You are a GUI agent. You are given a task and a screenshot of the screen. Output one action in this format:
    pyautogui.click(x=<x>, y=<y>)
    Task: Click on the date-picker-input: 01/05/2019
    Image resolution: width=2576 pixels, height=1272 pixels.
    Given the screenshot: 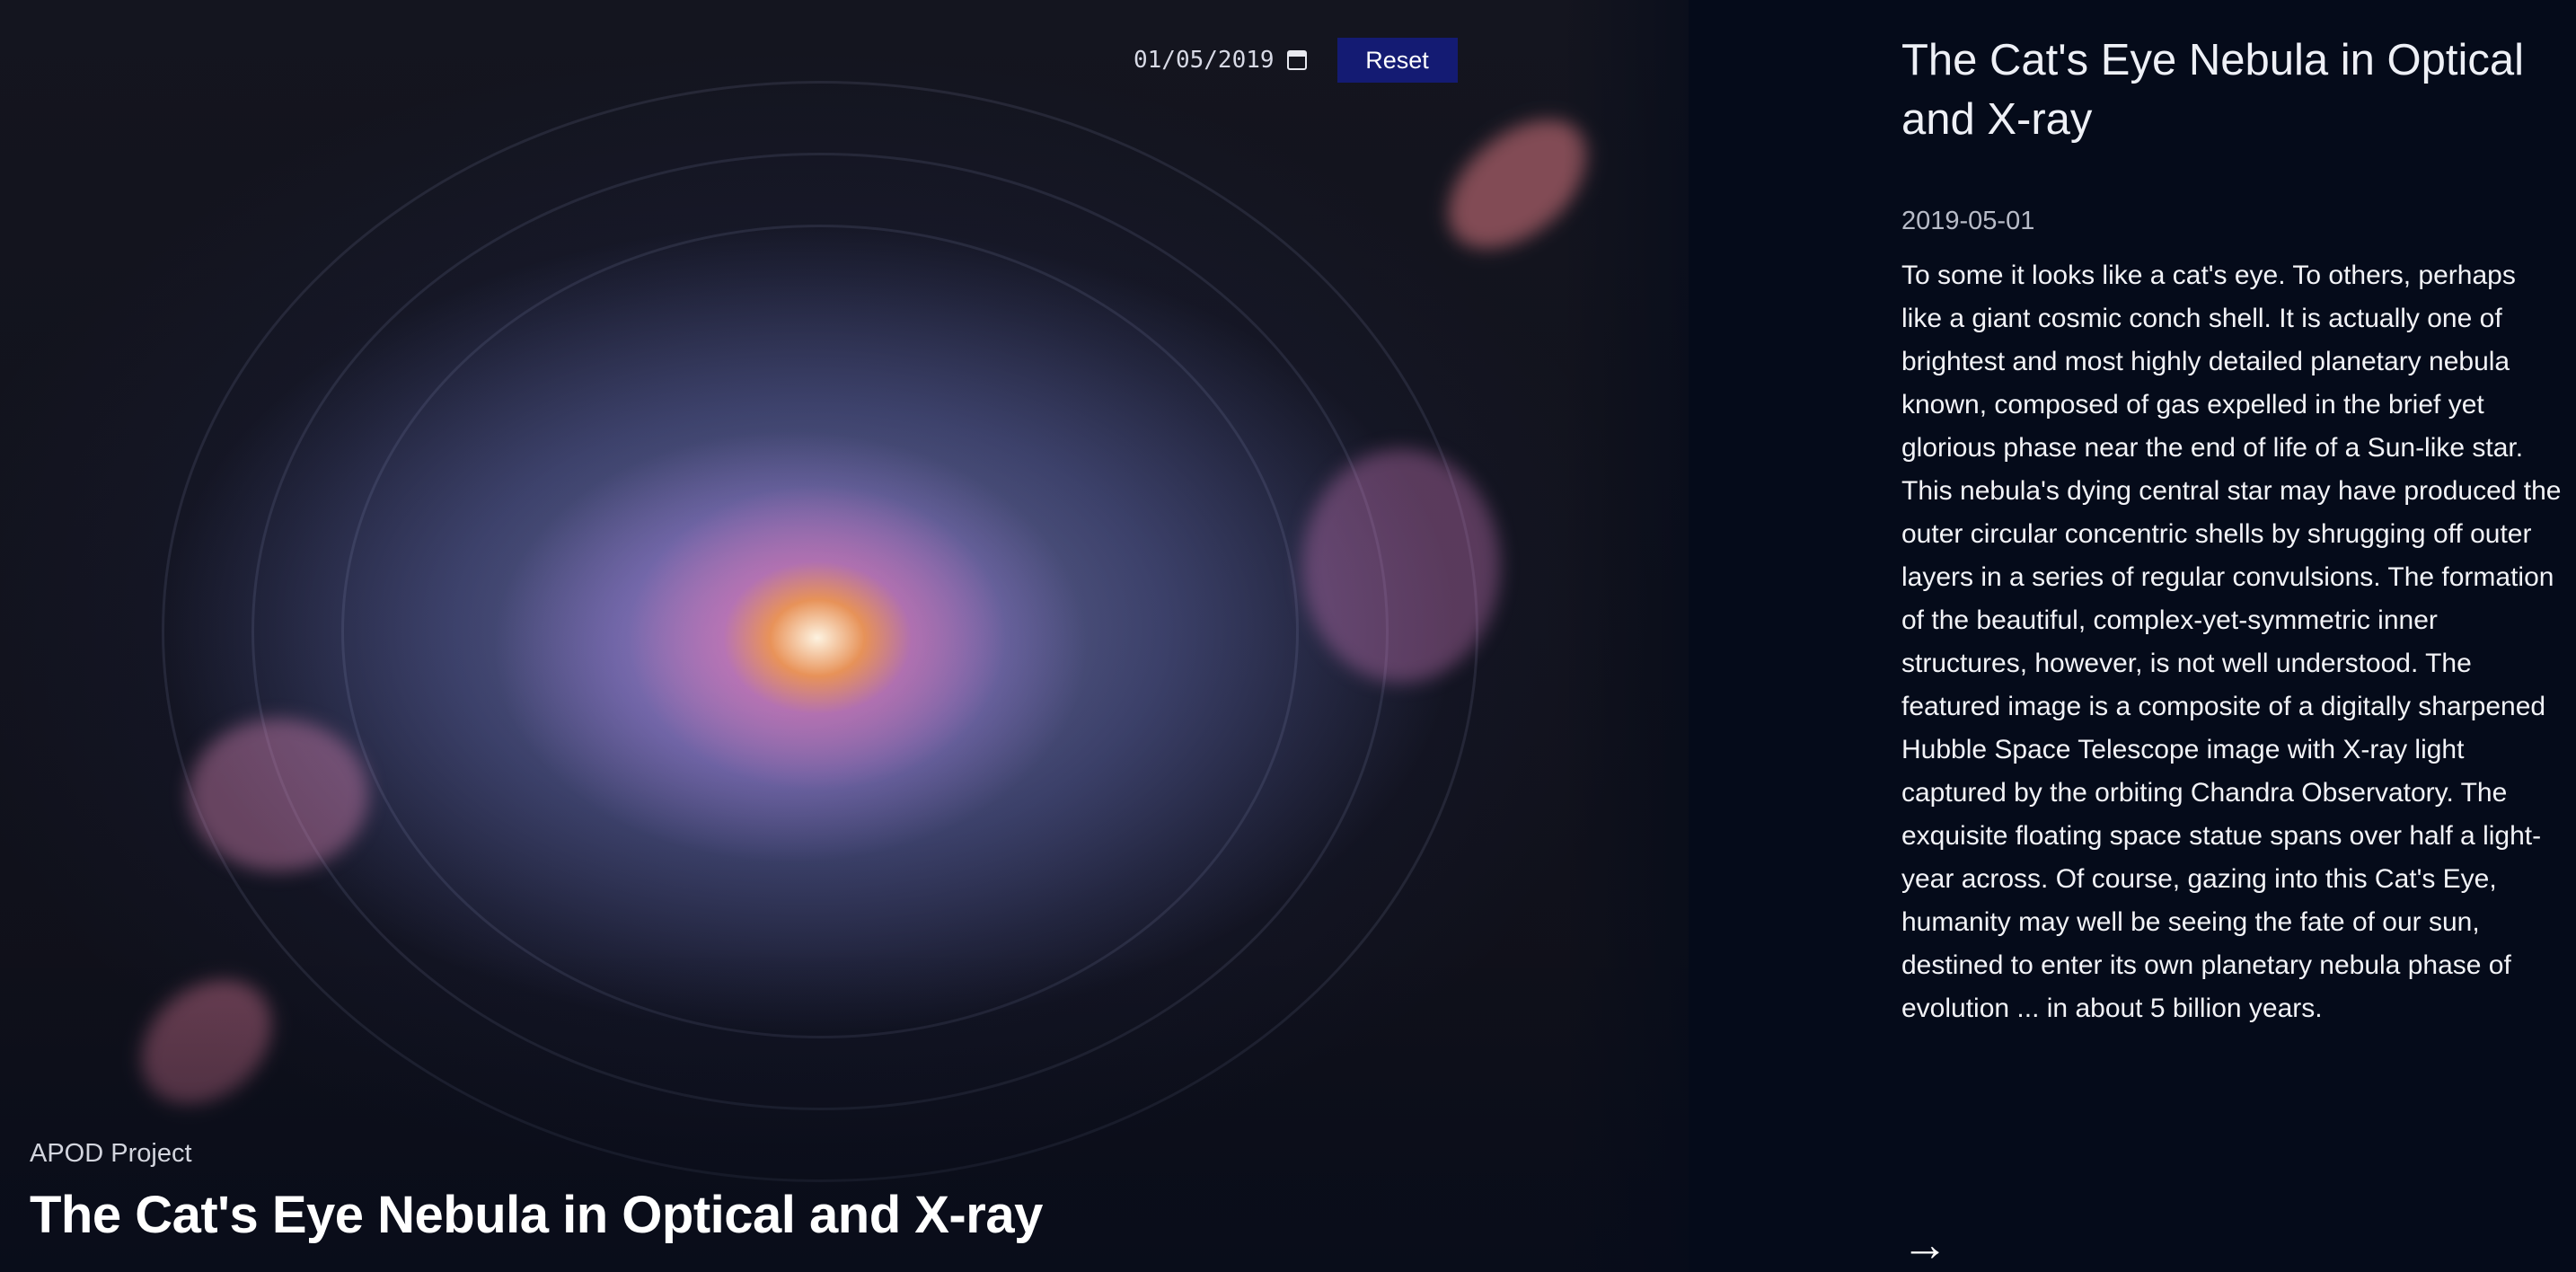 What is the action you would take?
    pyautogui.click(x=1220, y=61)
    